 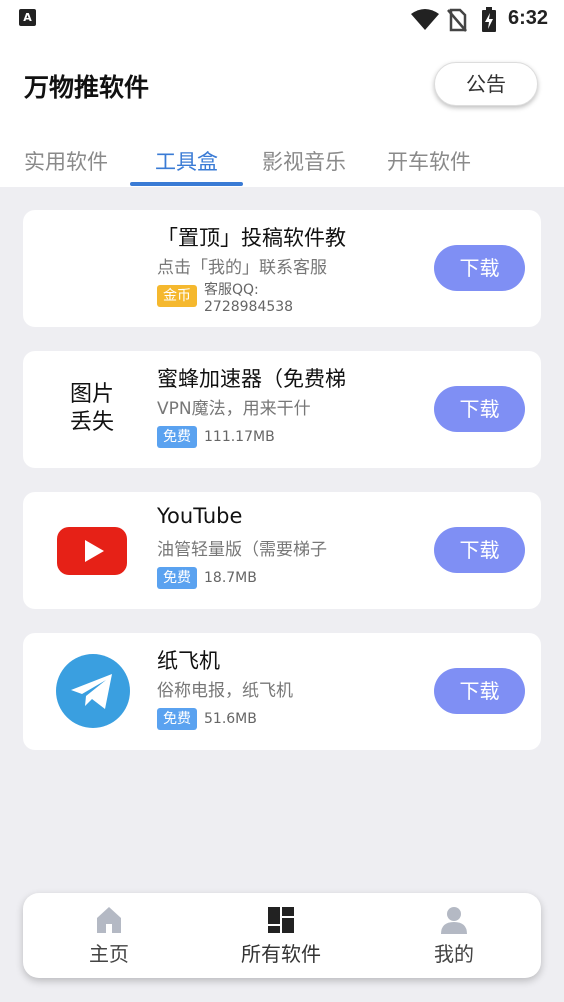 What do you see at coordinates (251, 238) in the screenshot?
I see `app-name: 「置顶」投稿软件教` at bounding box center [251, 238].